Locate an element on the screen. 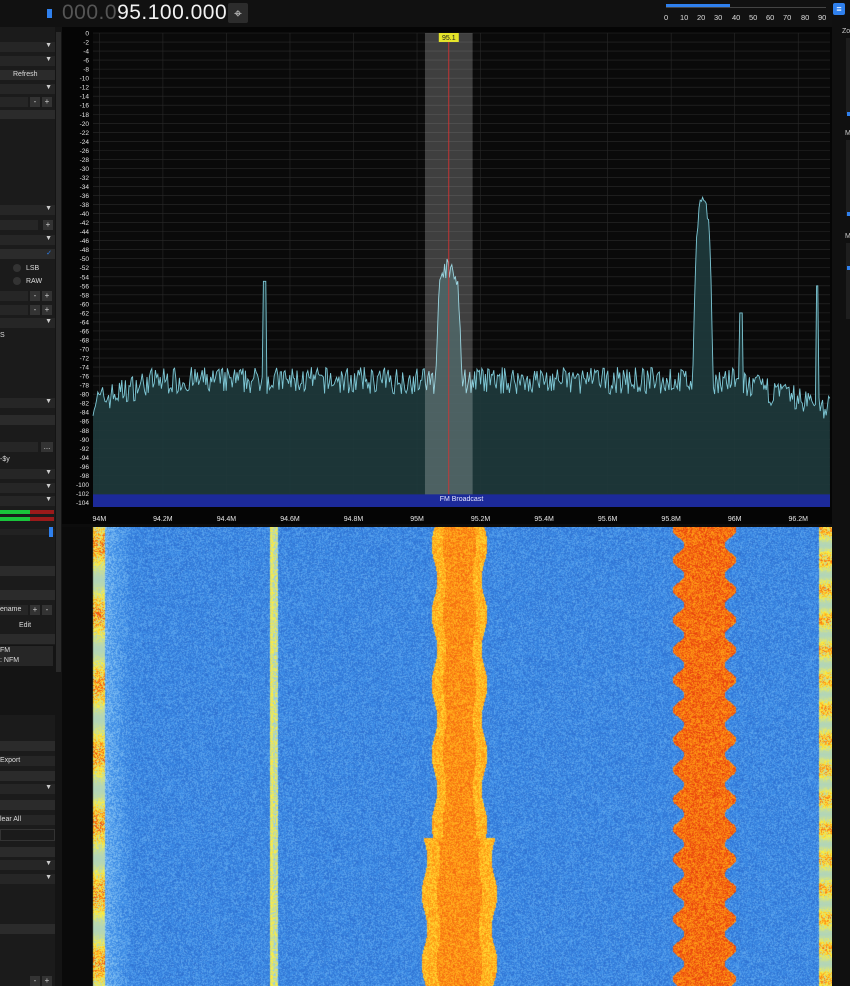  sink-select: ▼ is located at coordinates (27, 403).